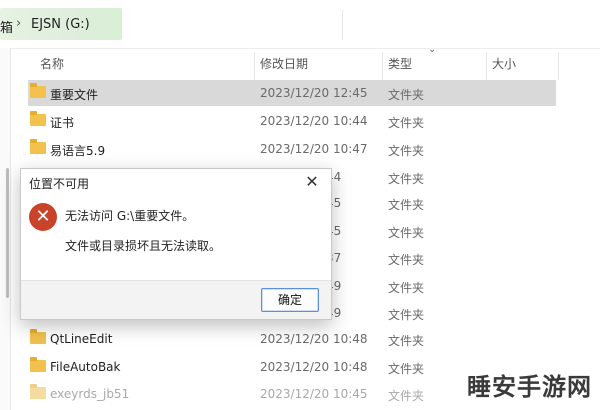 This screenshot has height=410, width=600. I want to click on file-date: 2023/12/20 10:44, so click(314, 121).